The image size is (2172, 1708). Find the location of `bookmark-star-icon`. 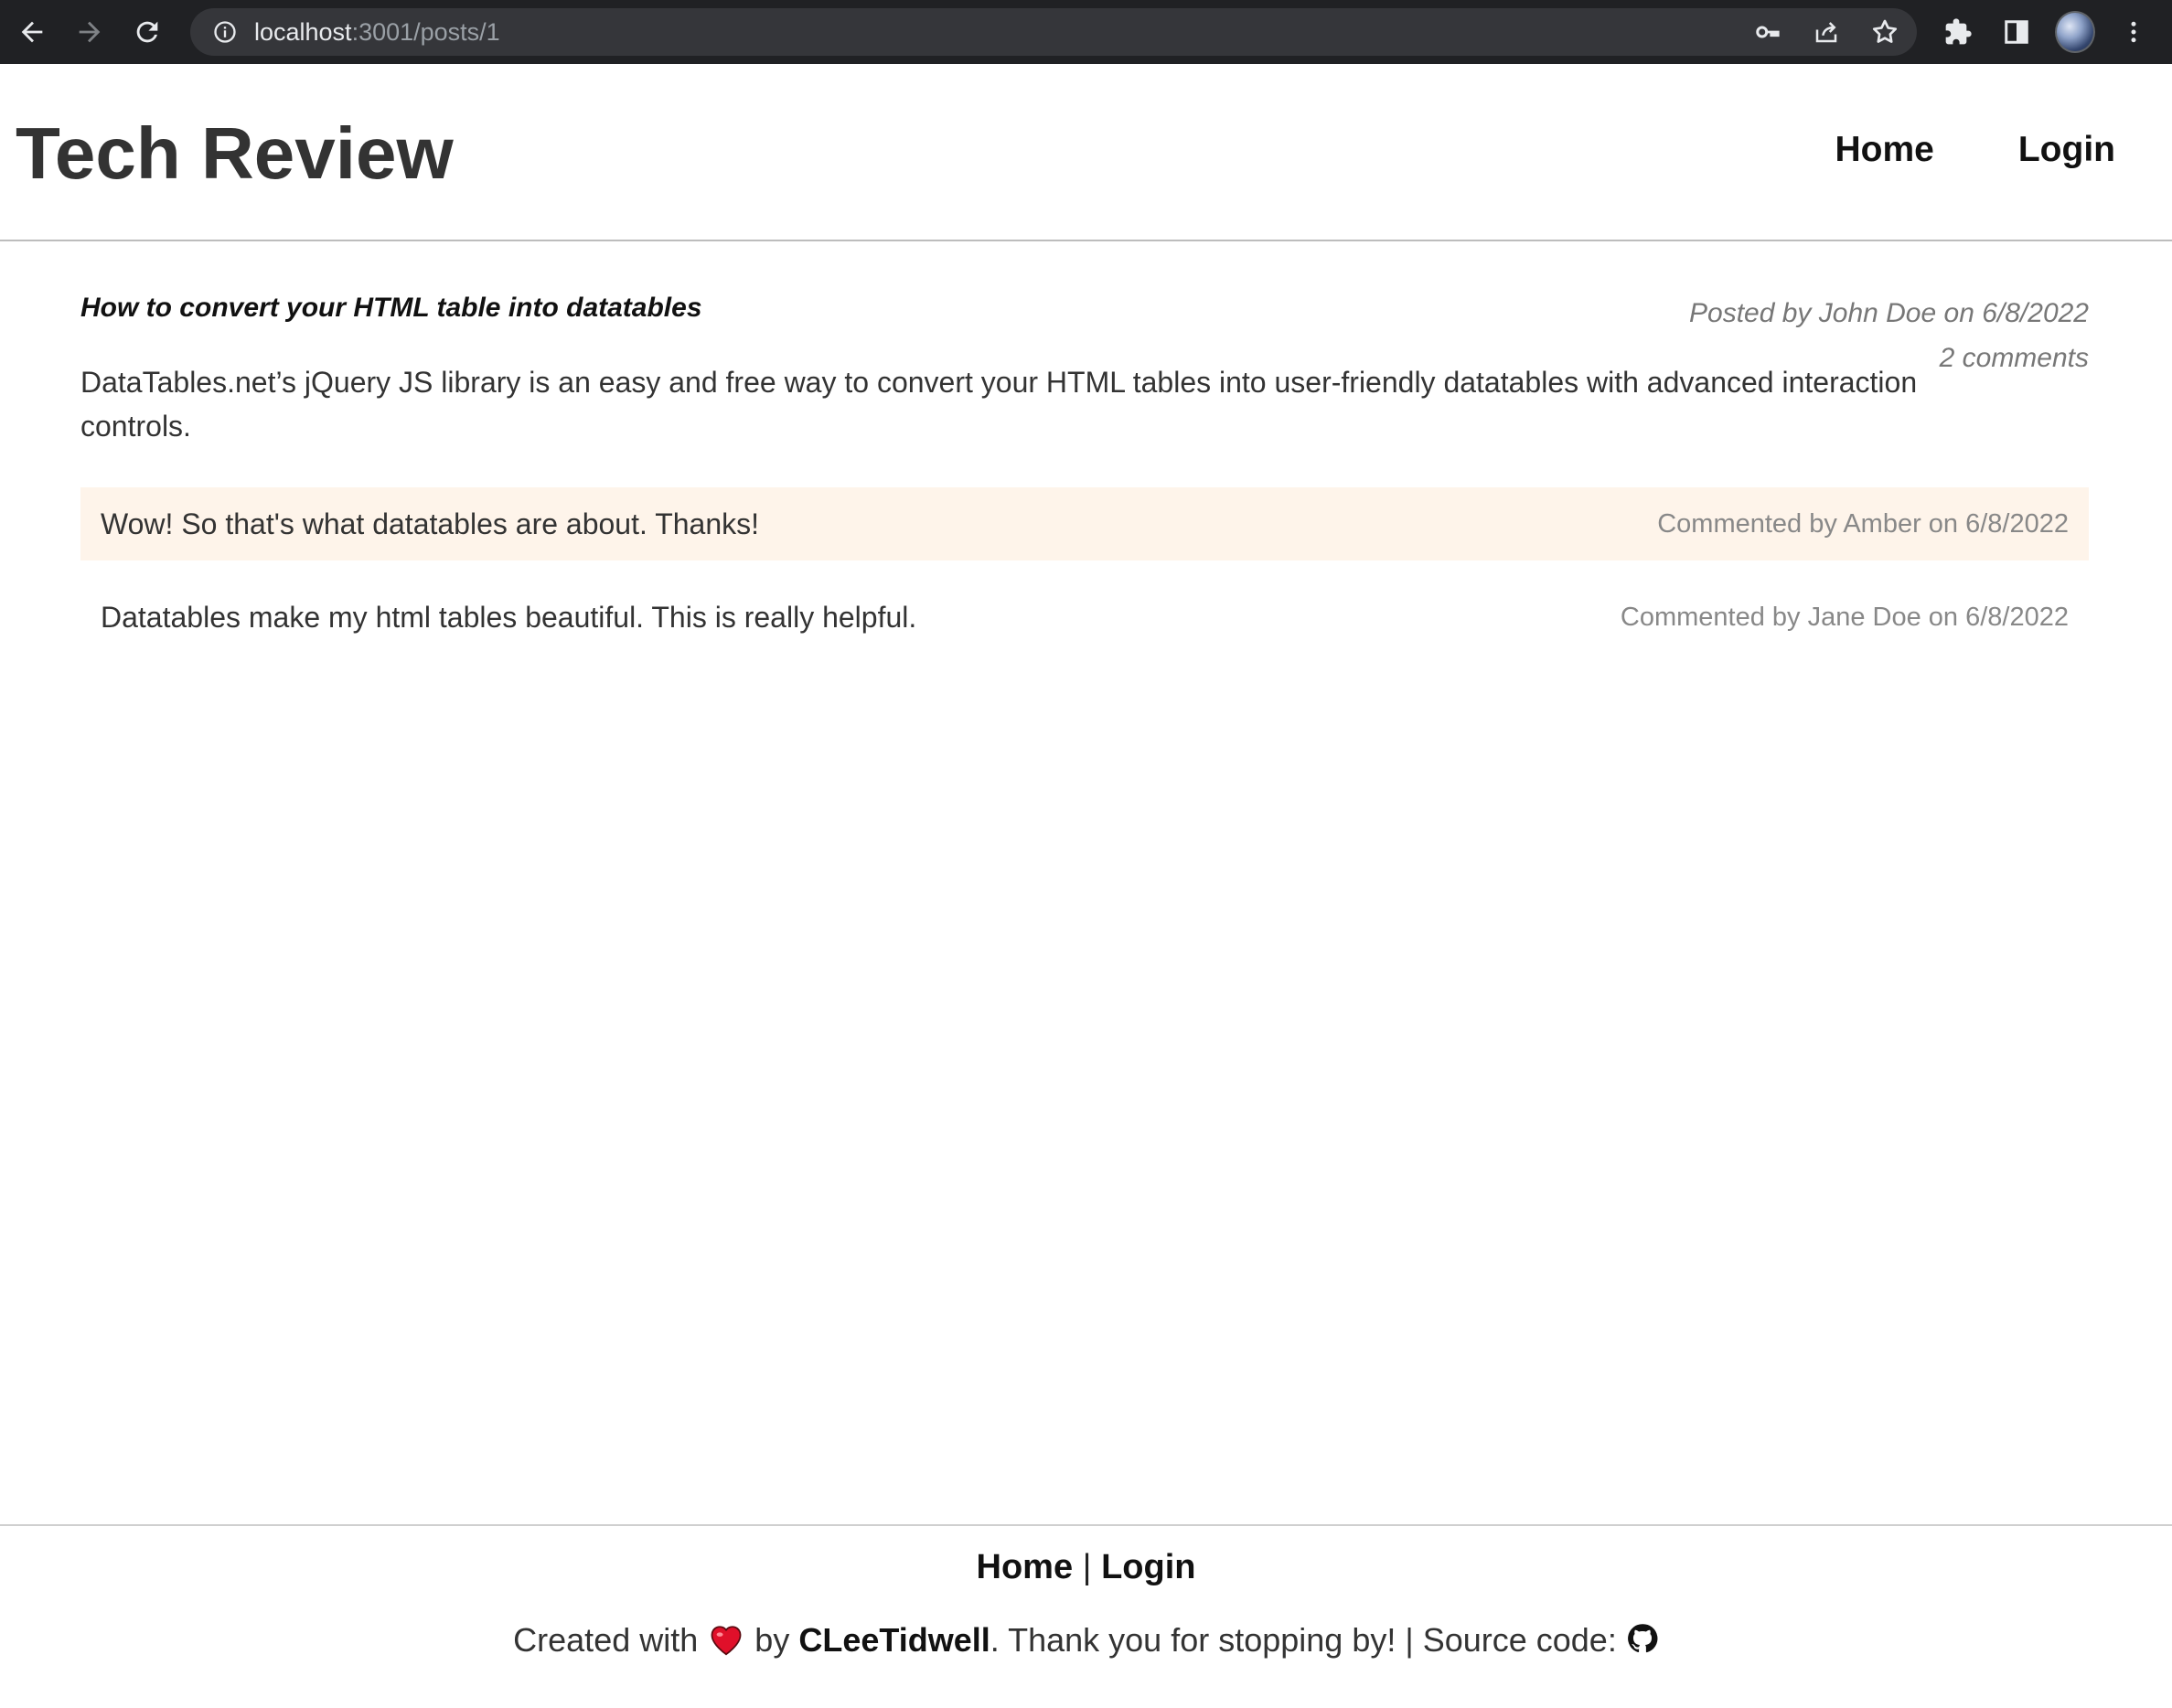

bookmark-star-icon is located at coordinates (1884, 32).